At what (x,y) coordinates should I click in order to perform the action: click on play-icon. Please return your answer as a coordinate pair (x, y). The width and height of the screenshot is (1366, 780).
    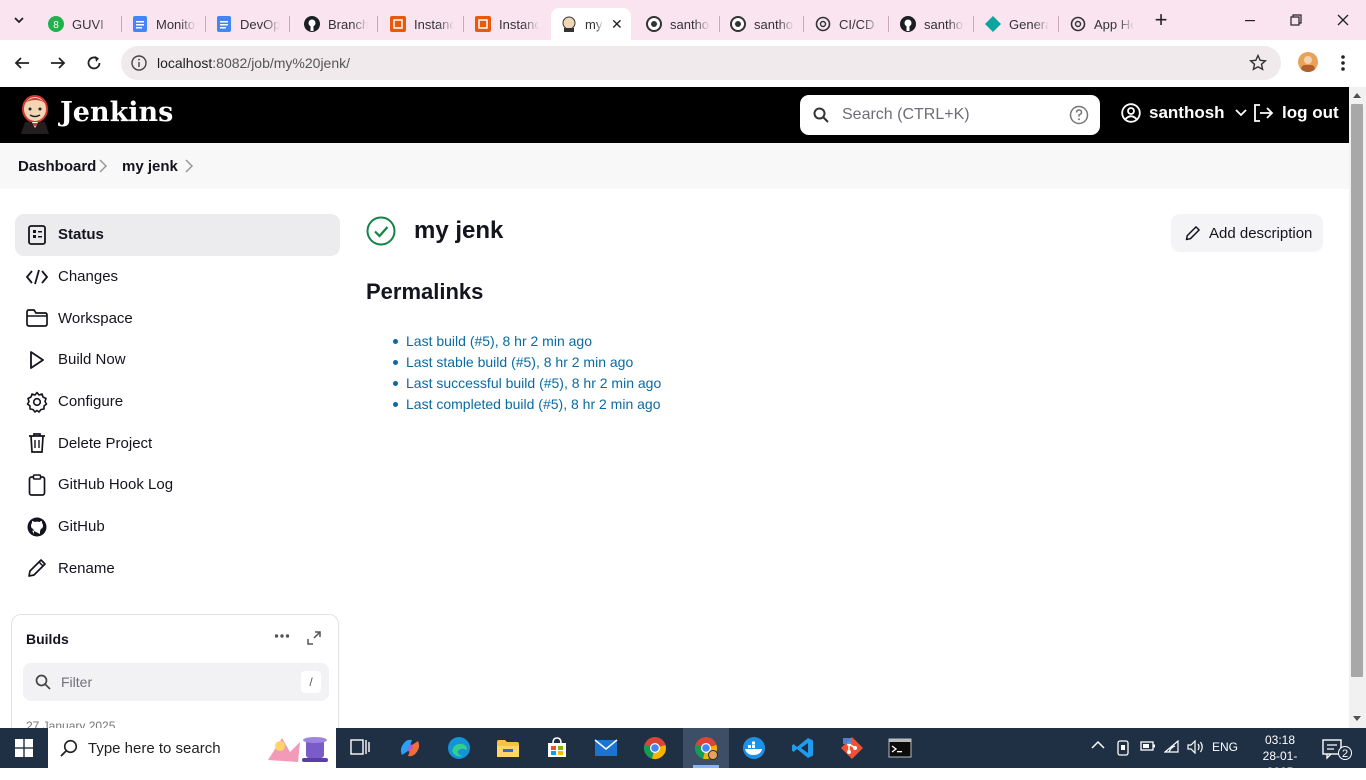
    Looking at the image, I should click on (37, 360).